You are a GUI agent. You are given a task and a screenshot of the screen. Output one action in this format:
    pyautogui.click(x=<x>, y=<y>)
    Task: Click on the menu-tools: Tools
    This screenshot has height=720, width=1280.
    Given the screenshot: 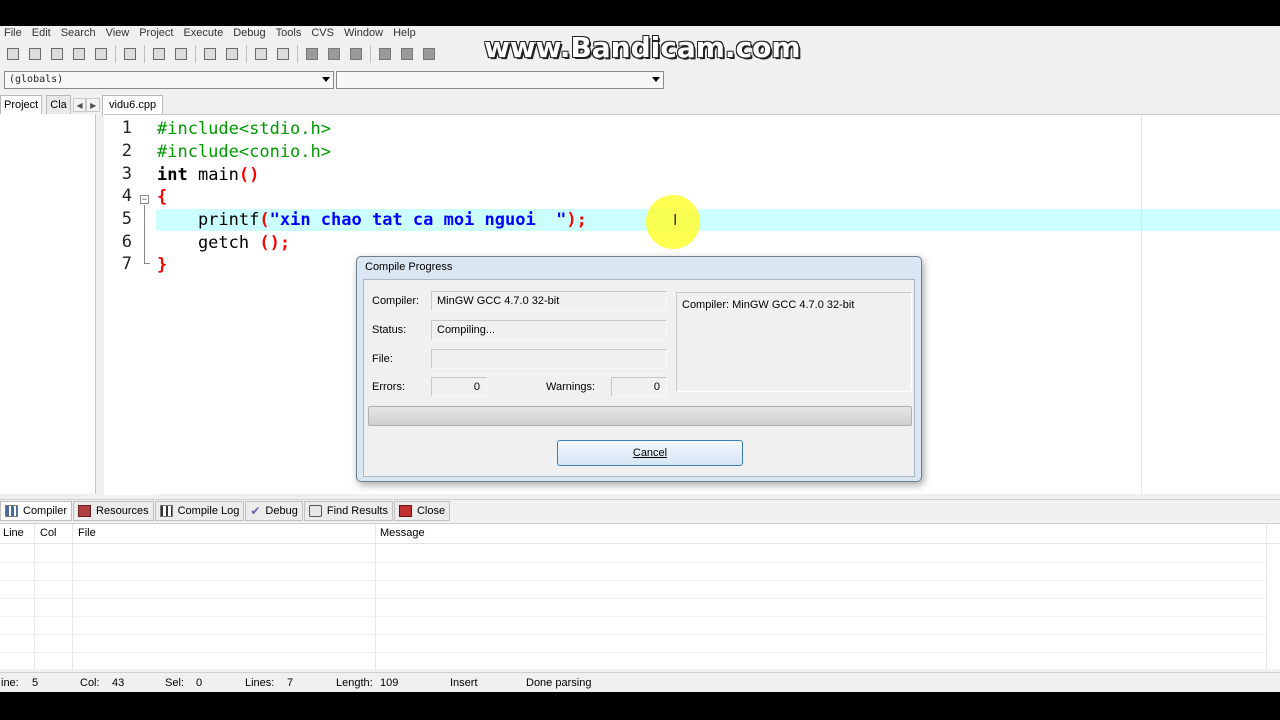 What is the action you would take?
    pyautogui.click(x=290, y=33)
    